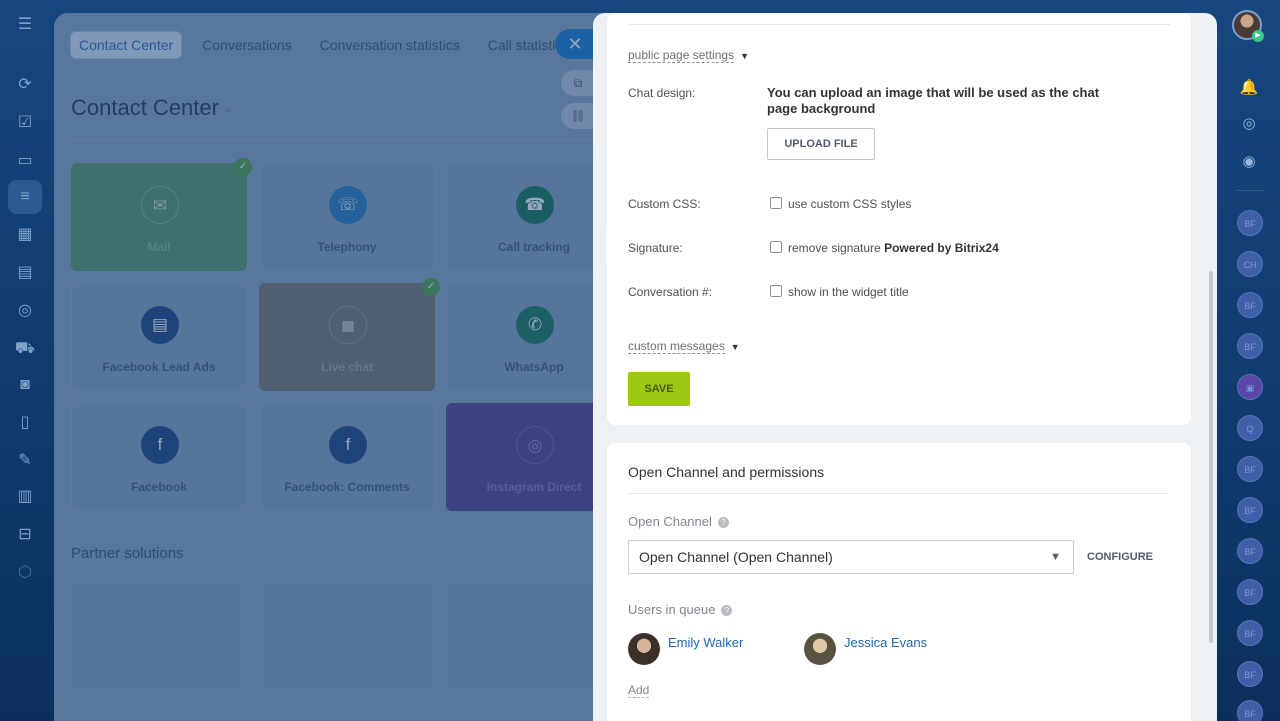 This screenshot has width=1280, height=721. I want to click on open-channel-value: Open Channel (Open Channel), so click(736, 557).